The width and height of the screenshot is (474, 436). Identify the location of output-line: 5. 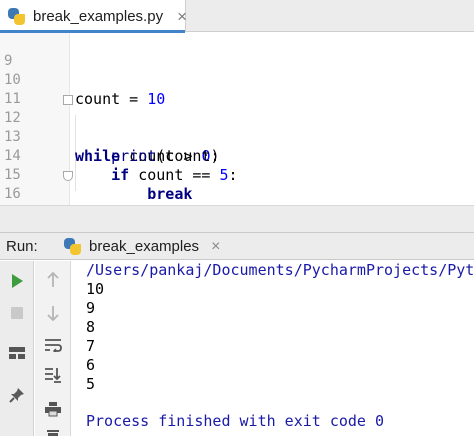
(91, 384).